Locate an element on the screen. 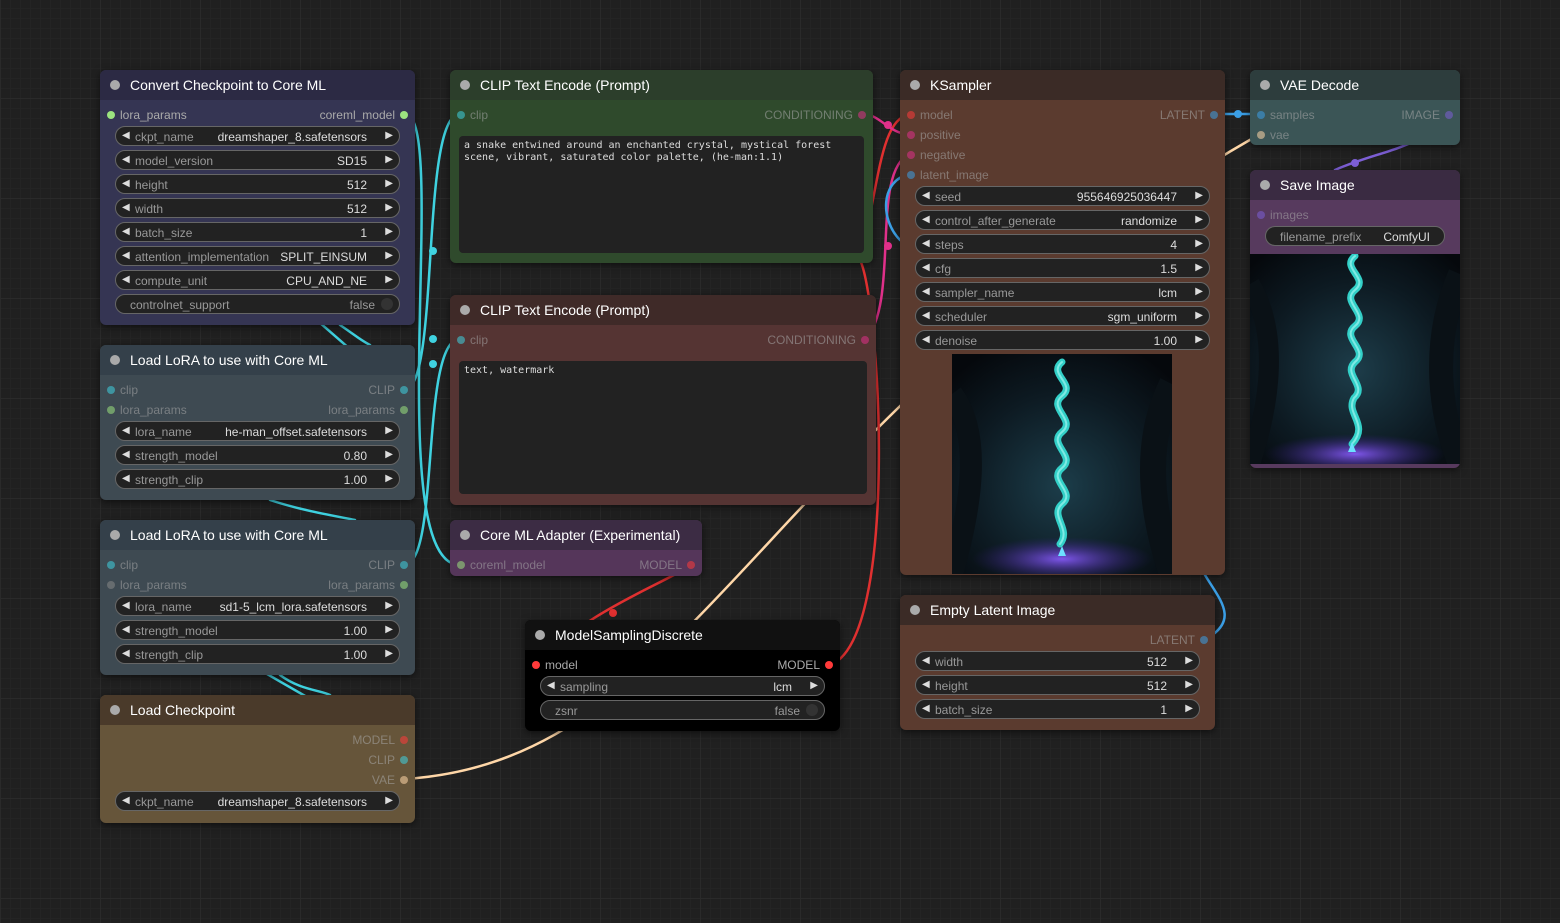 Image resolution: width=1560 pixels, height=923 pixels. slot-coreml-model: coreml_model MODEL is located at coordinates (576, 565).